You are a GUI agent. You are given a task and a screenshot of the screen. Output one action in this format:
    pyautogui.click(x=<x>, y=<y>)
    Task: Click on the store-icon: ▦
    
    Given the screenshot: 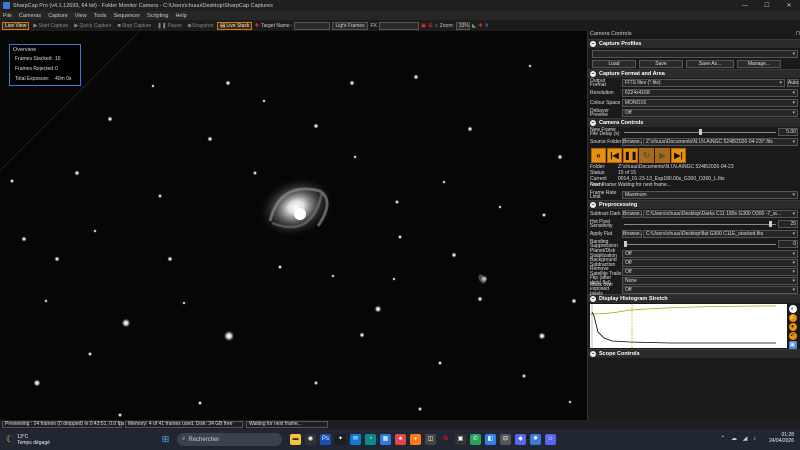 What is the action you would take?
    pyautogui.click(x=385, y=439)
    